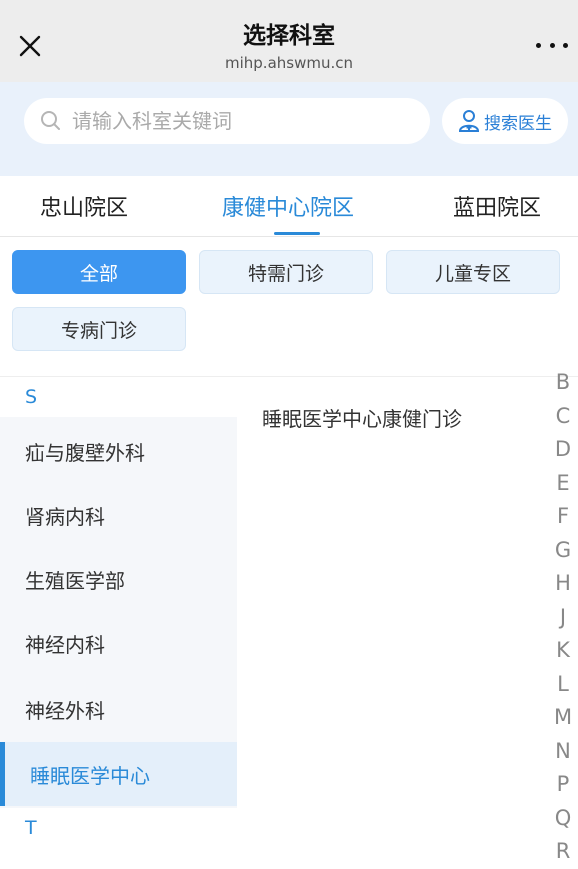 The width and height of the screenshot is (578, 869). What do you see at coordinates (118, 579) in the screenshot?
I see `department-item: 生殖医学部` at bounding box center [118, 579].